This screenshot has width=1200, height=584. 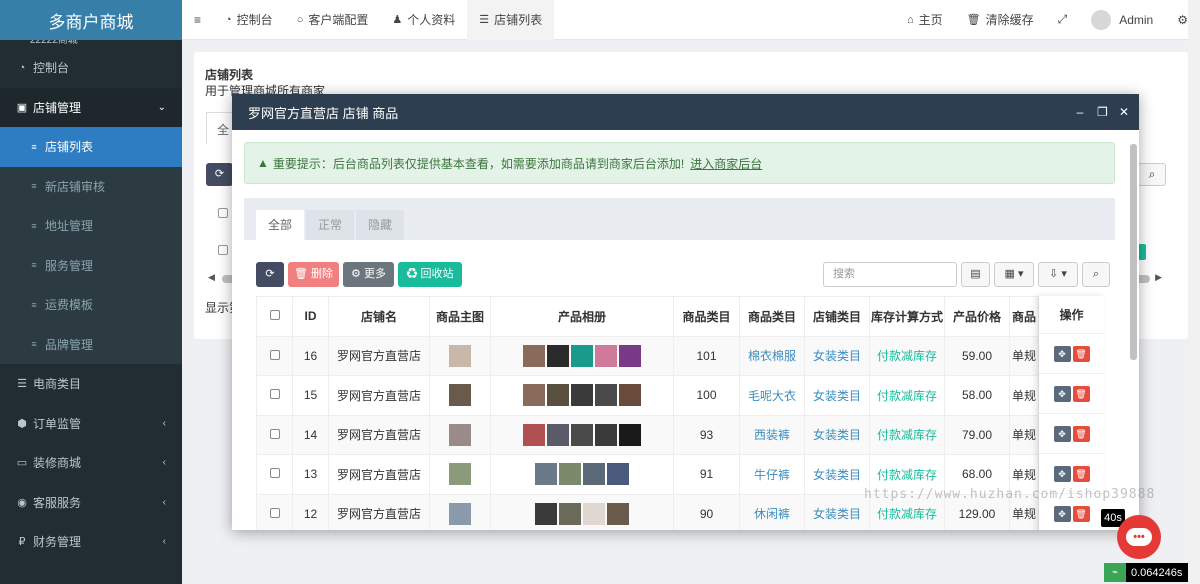 I want to click on column-header: 商品类目, so click(x=772, y=316).